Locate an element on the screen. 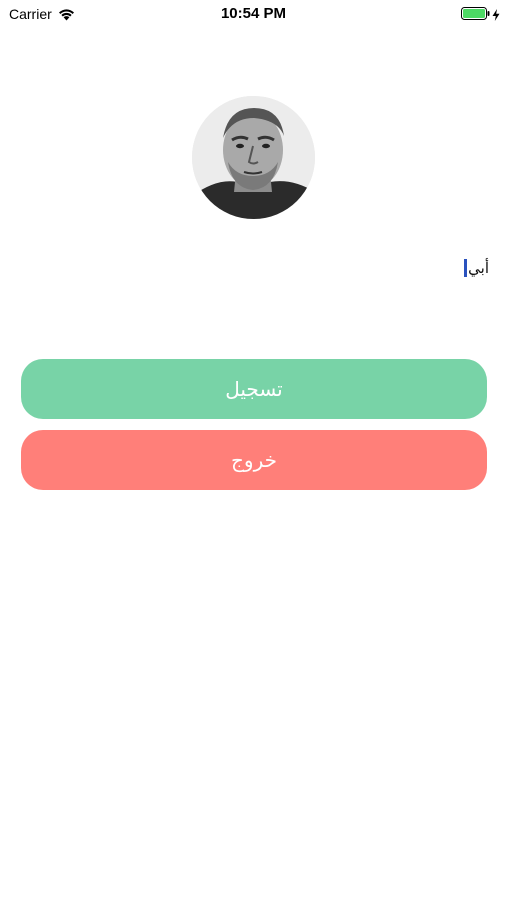 The image size is (507, 900). person-photo-icon is located at coordinates (253, 157).